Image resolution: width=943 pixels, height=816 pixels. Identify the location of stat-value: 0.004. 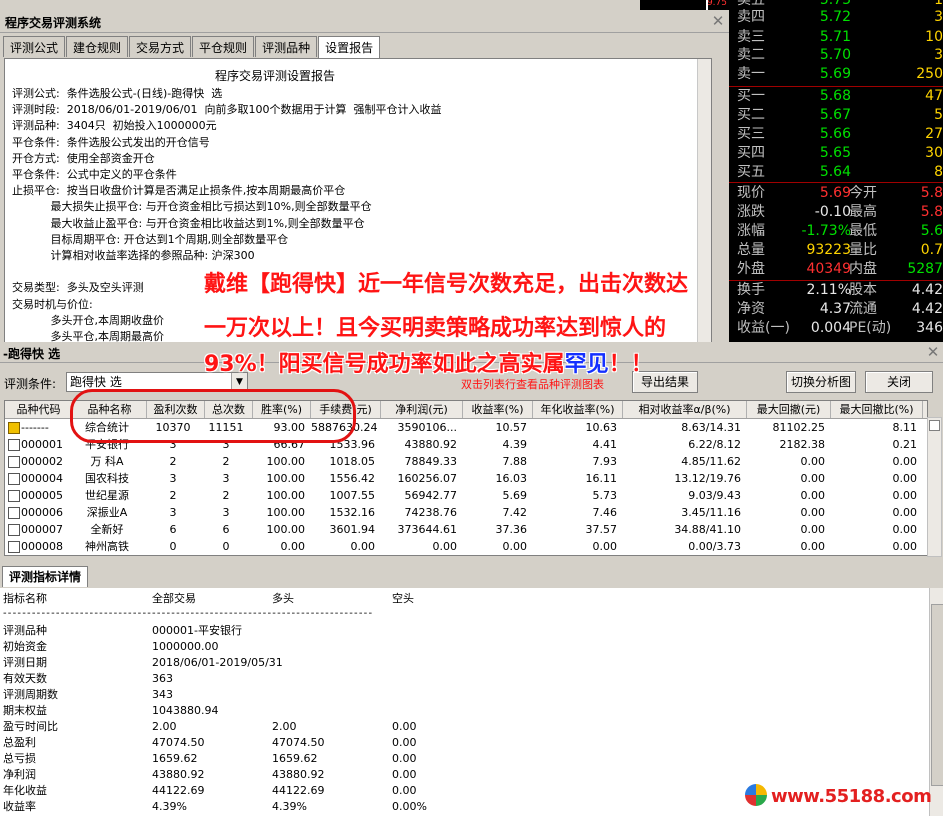
(830, 328).